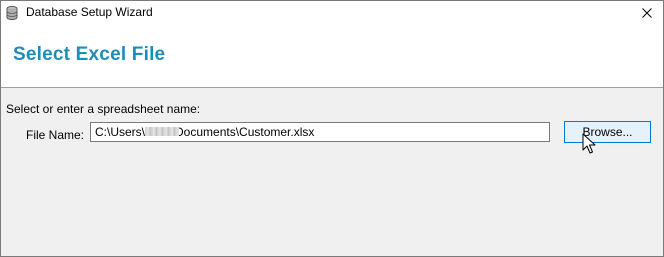 This screenshot has height=257, width=664. What do you see at coordinates (589, 144) in the screenshot?
I see `mouse-cursor-icon` at bounding box center [589, 144].